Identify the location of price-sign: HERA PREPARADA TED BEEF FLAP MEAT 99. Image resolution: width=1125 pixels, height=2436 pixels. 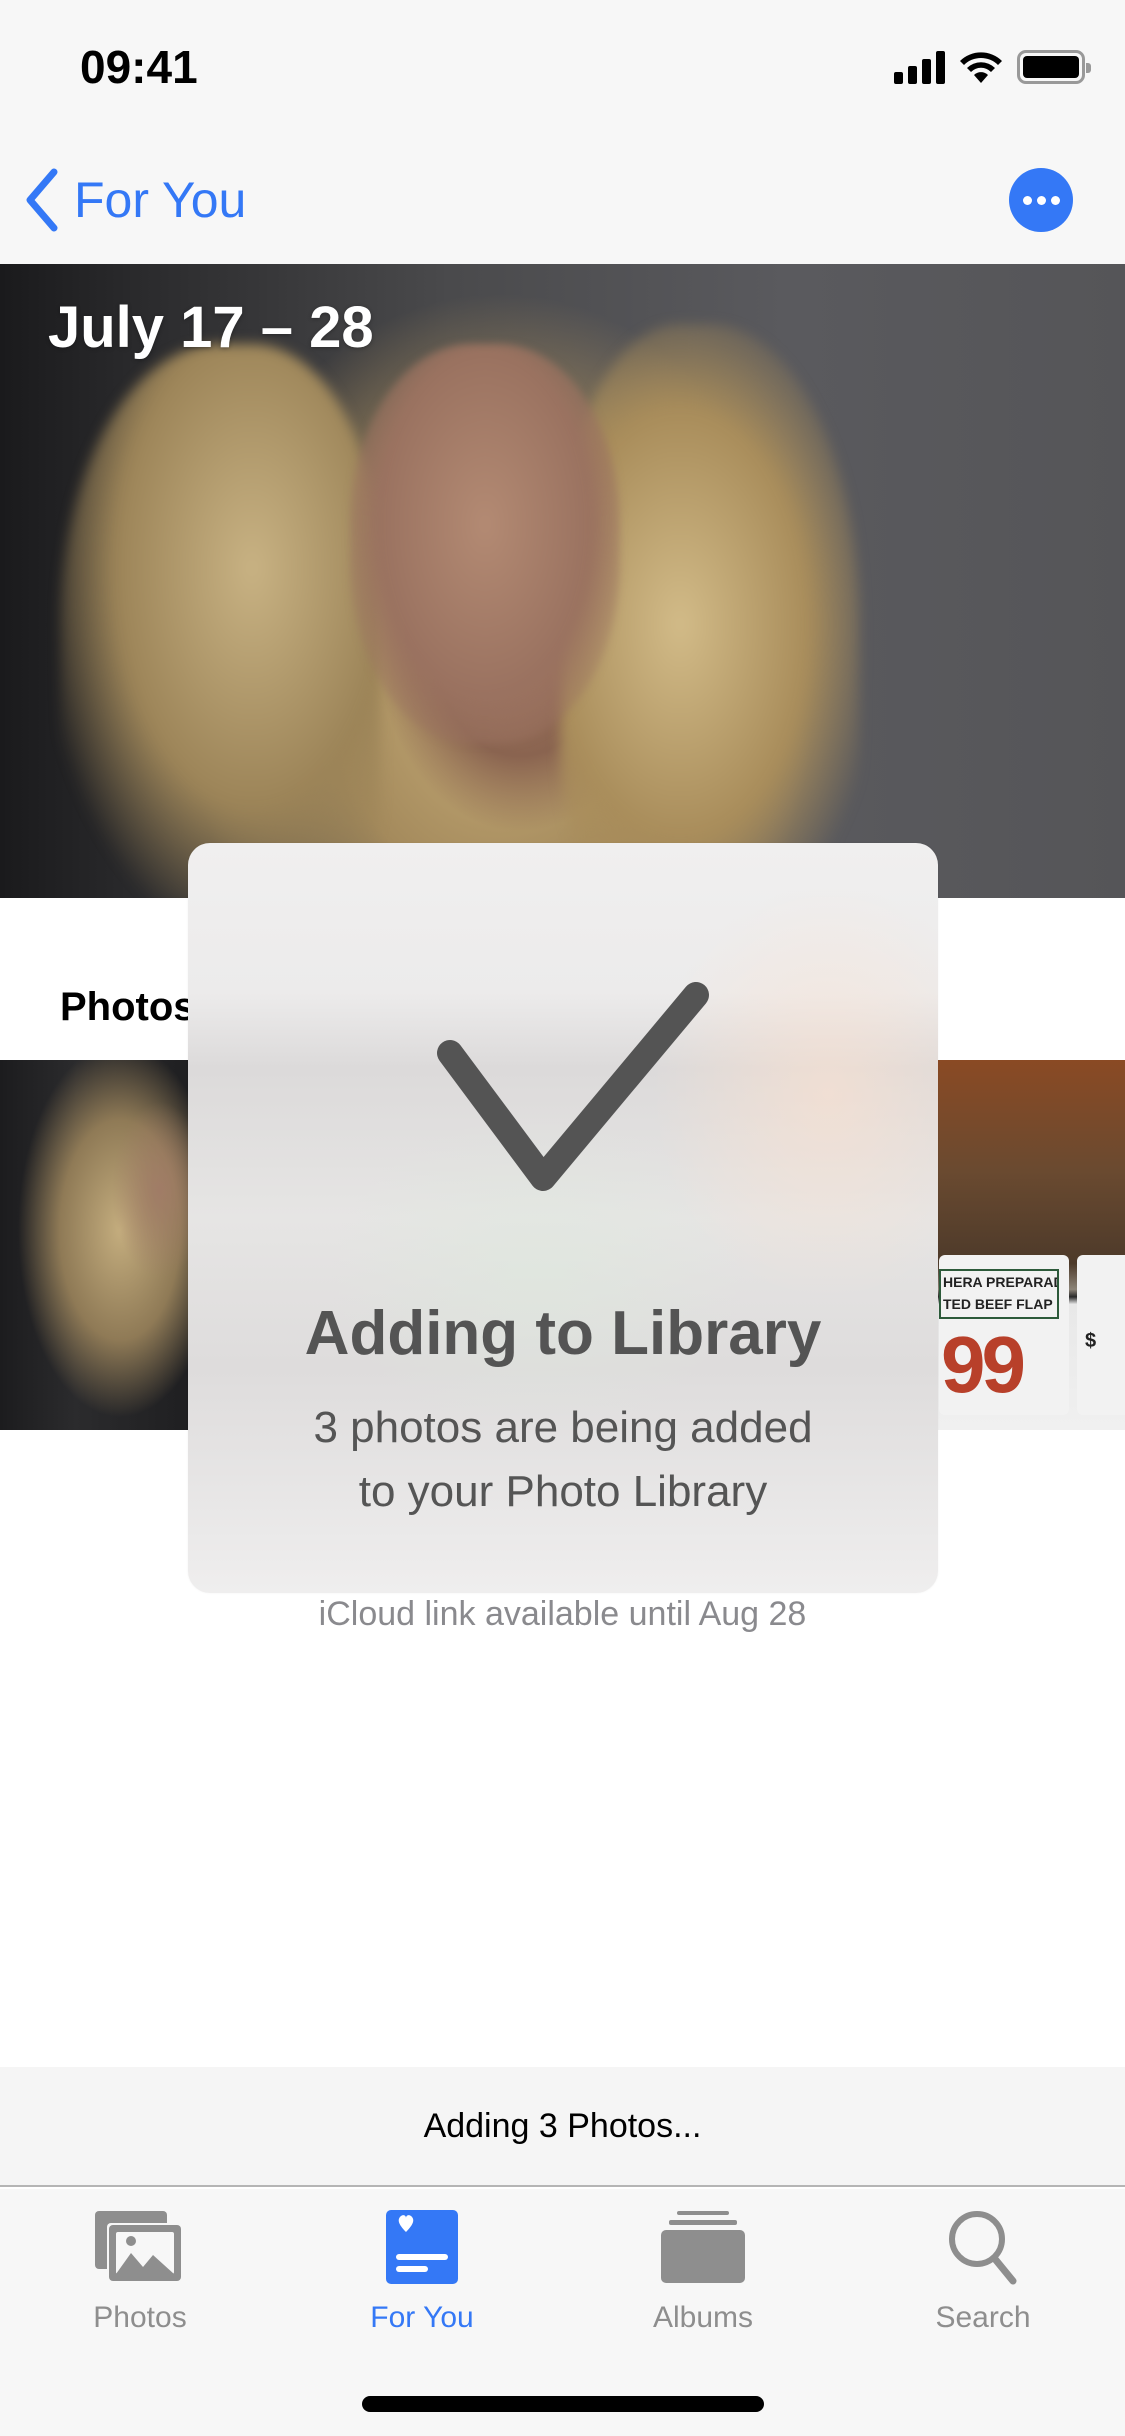
(1004, 1335).